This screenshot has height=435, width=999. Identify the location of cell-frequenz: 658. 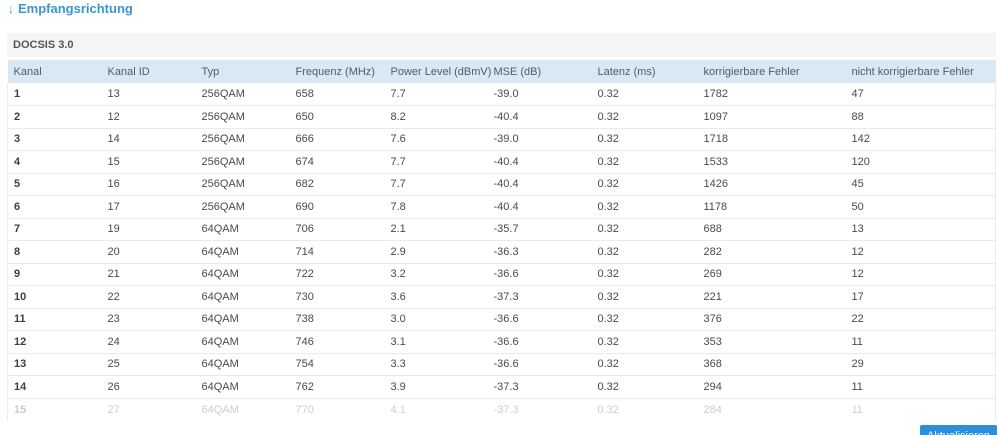
(343, 94).